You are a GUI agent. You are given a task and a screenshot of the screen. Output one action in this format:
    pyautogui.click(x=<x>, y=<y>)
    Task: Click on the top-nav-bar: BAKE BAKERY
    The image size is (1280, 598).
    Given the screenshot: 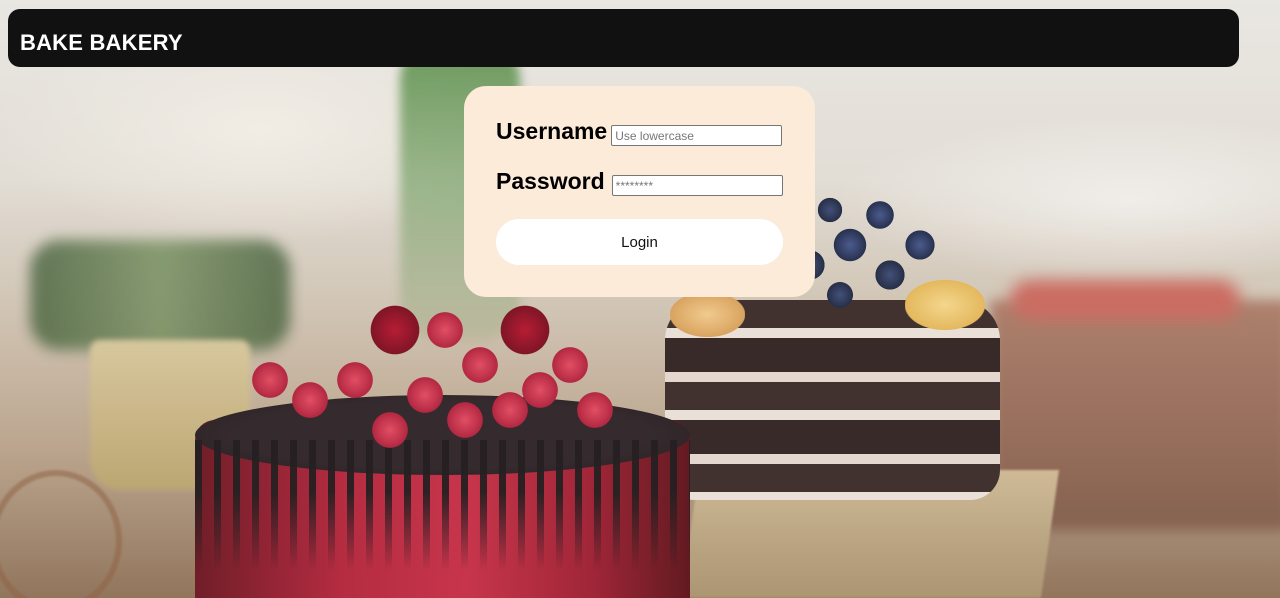 What is the action you would take?
    pyautogui.click(x=623, y=38)
    